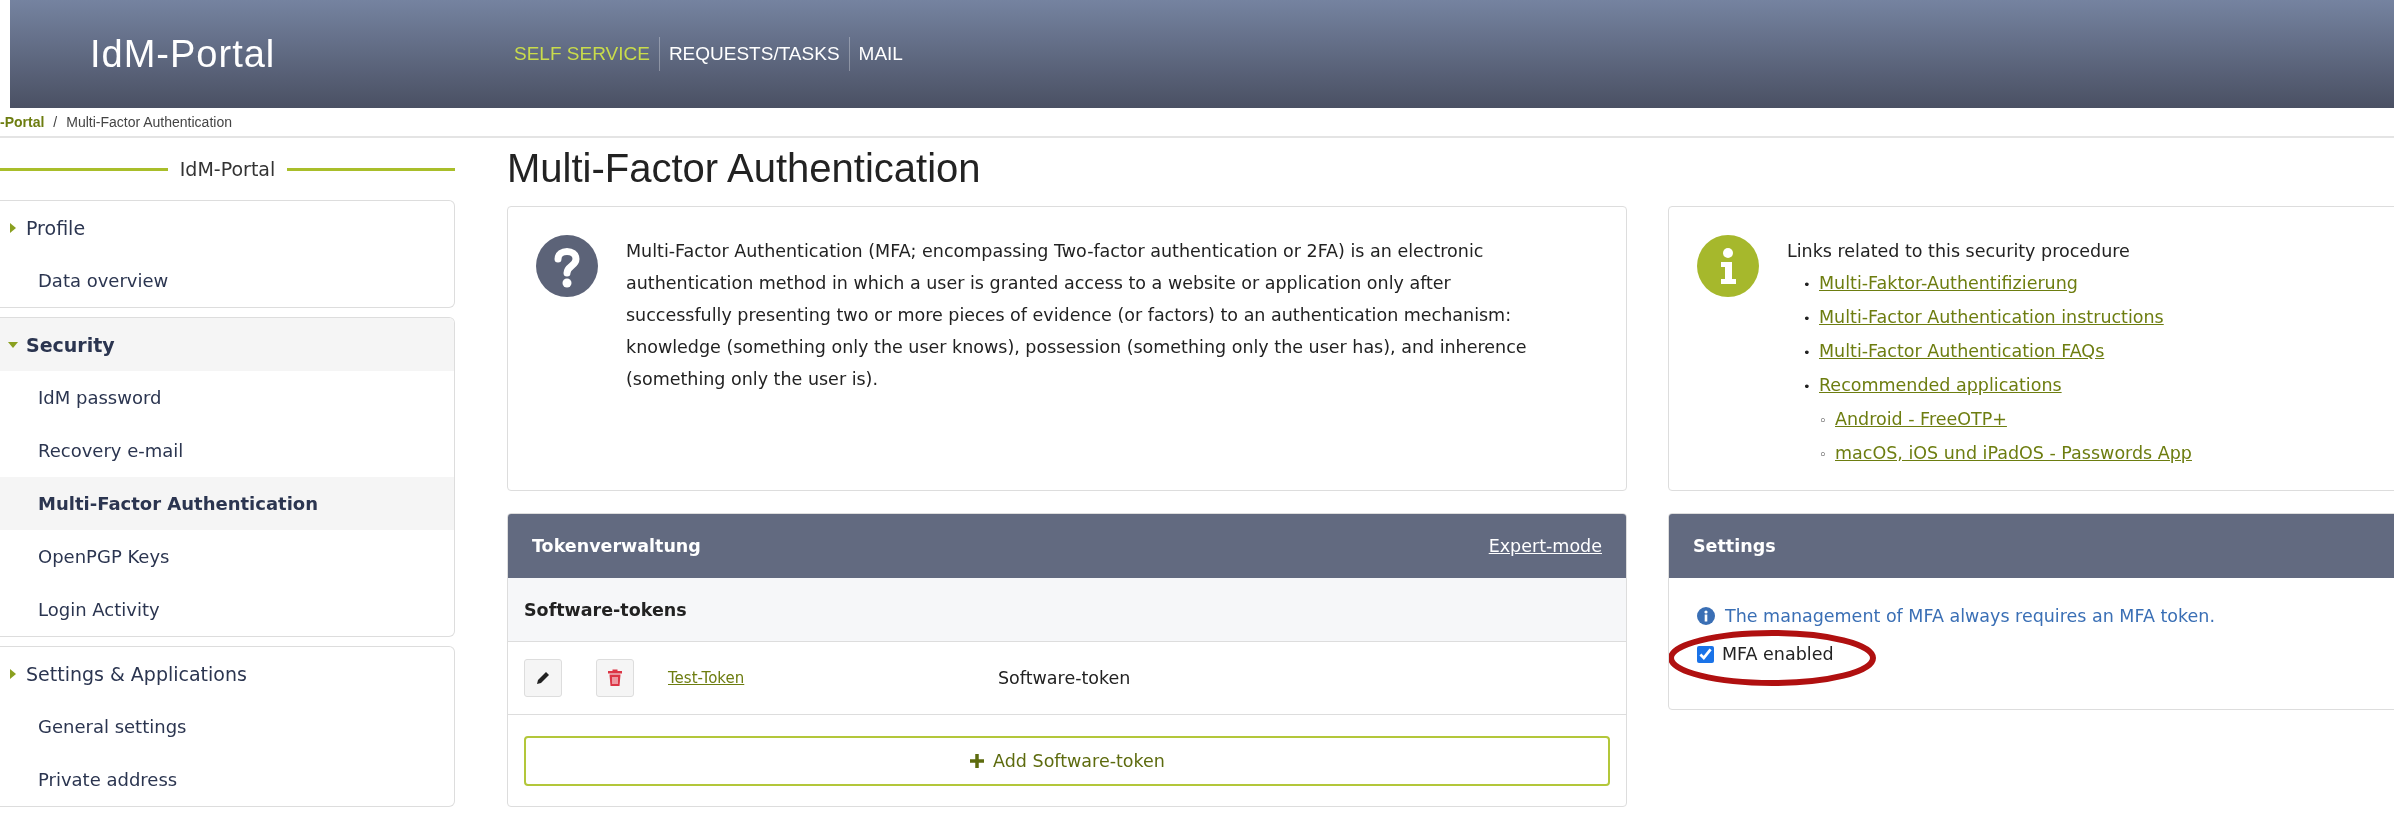 This screenshot has height=821, width=2394. What do you see at coordinates (1545, 546) in the screenshot?
I see `expert-mode-link: Expert-mode` at bounding box center [1545, 546].